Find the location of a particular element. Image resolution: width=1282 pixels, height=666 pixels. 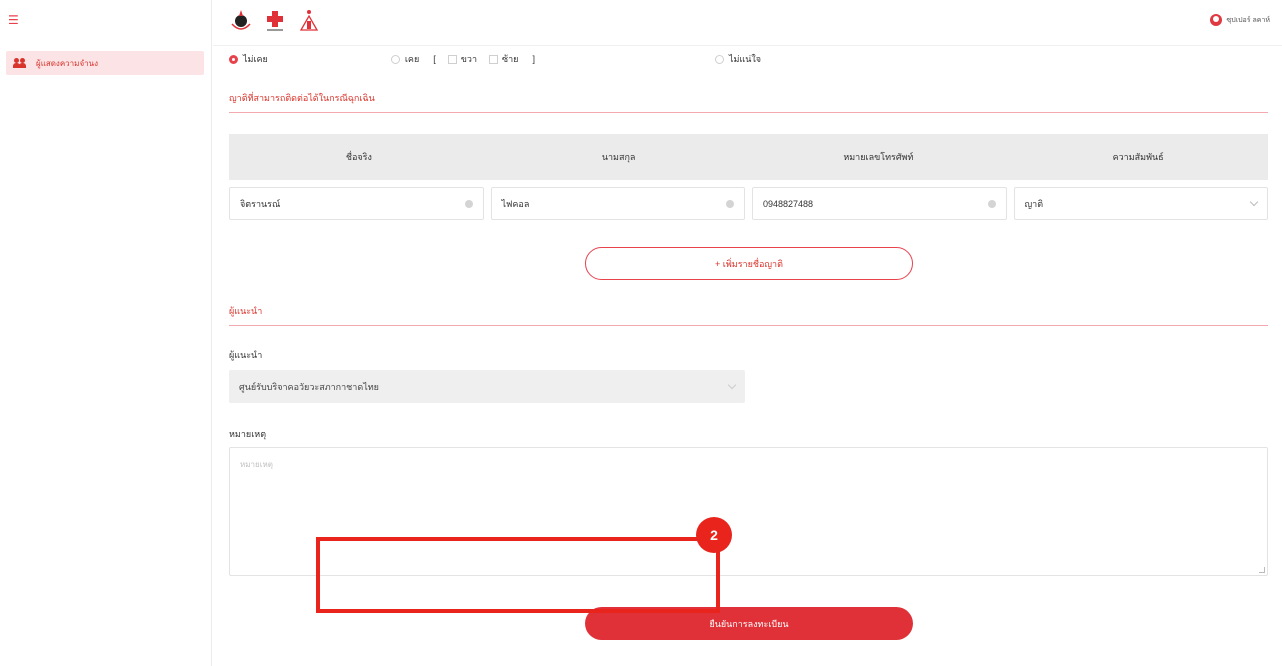

option-never: ไม่เคย is located at coordinates (248, 59).